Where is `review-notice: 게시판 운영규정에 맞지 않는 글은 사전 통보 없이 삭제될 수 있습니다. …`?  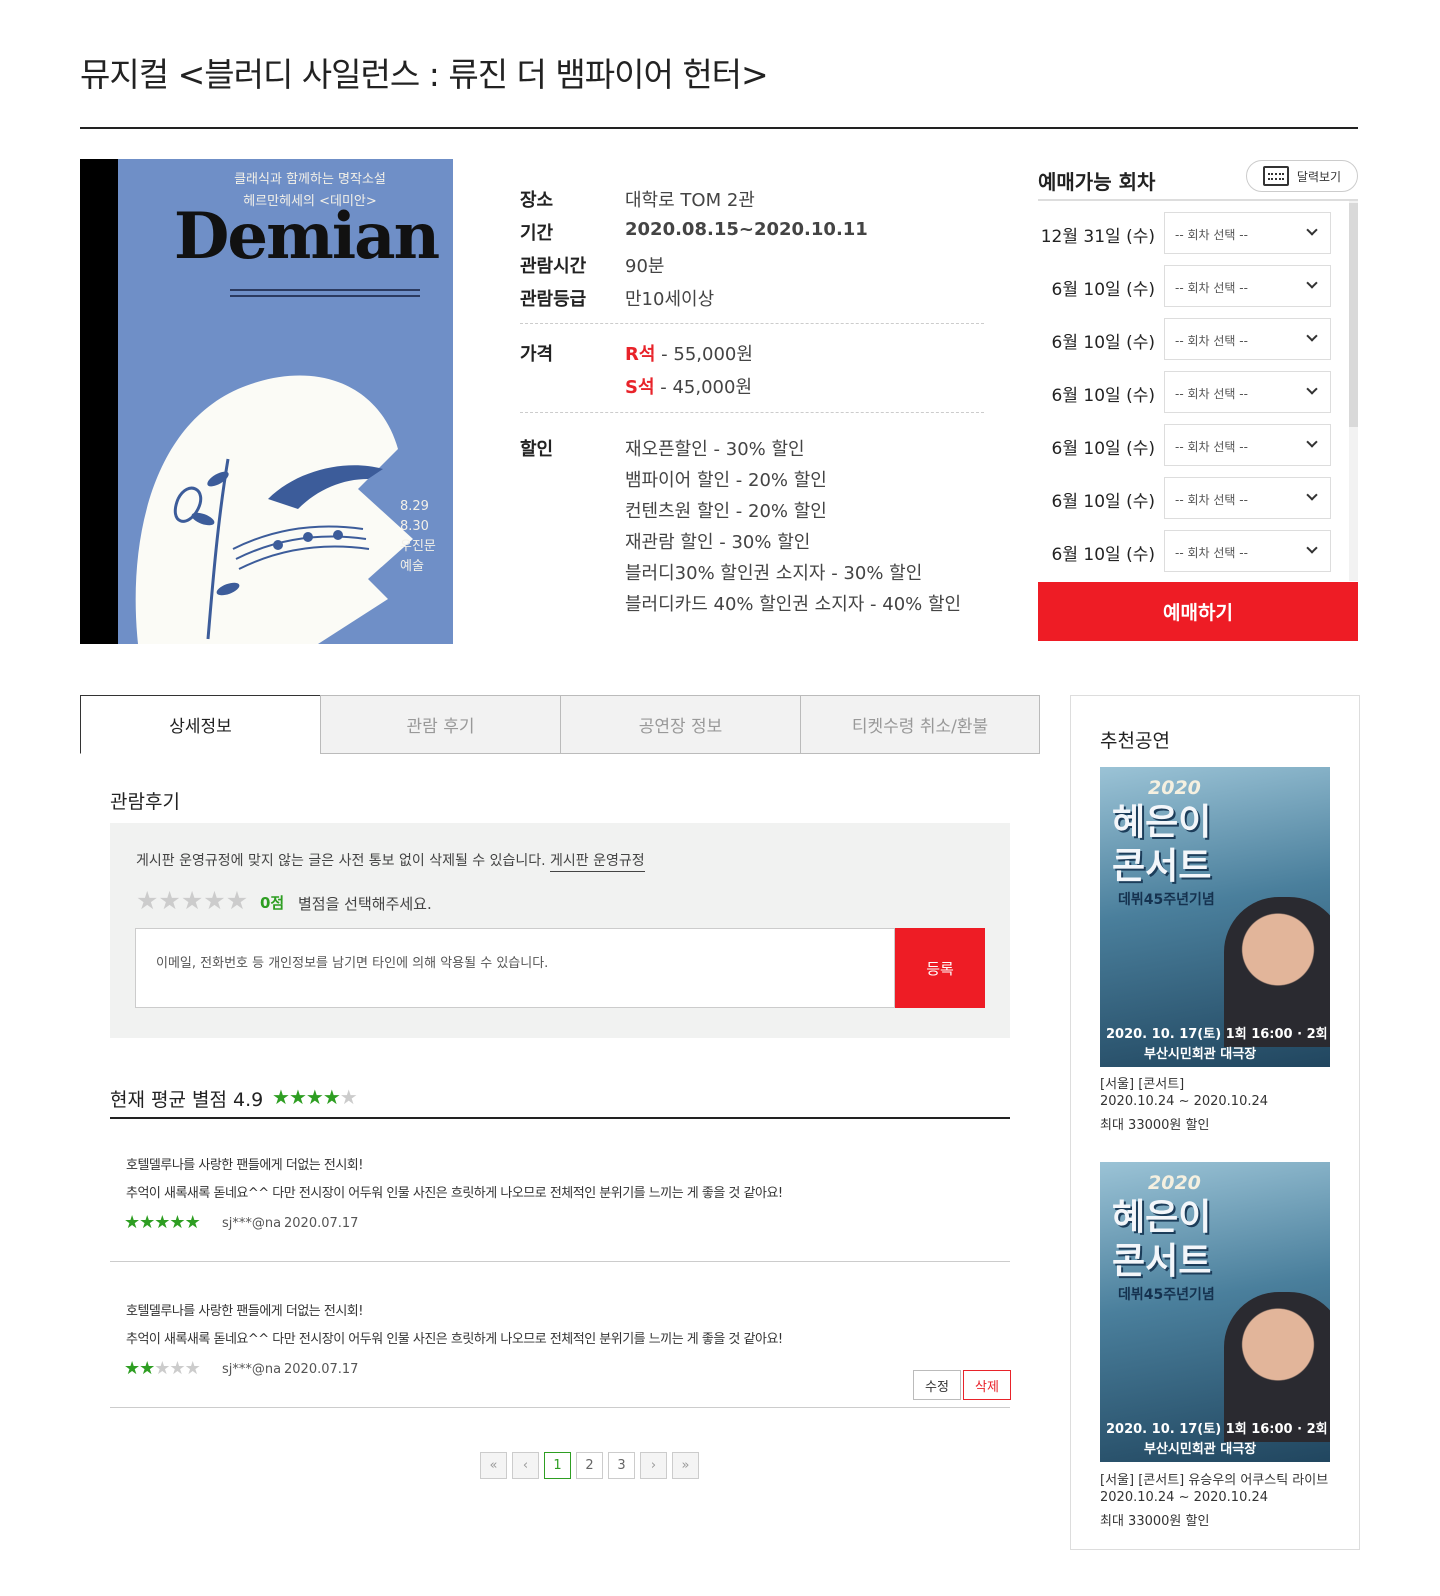 review-notice: 게시판 운영규정에 맞지 않는 글은 사전 통보 없이 삭제될 수 있습니다. … is located at coordinates (390, 861).